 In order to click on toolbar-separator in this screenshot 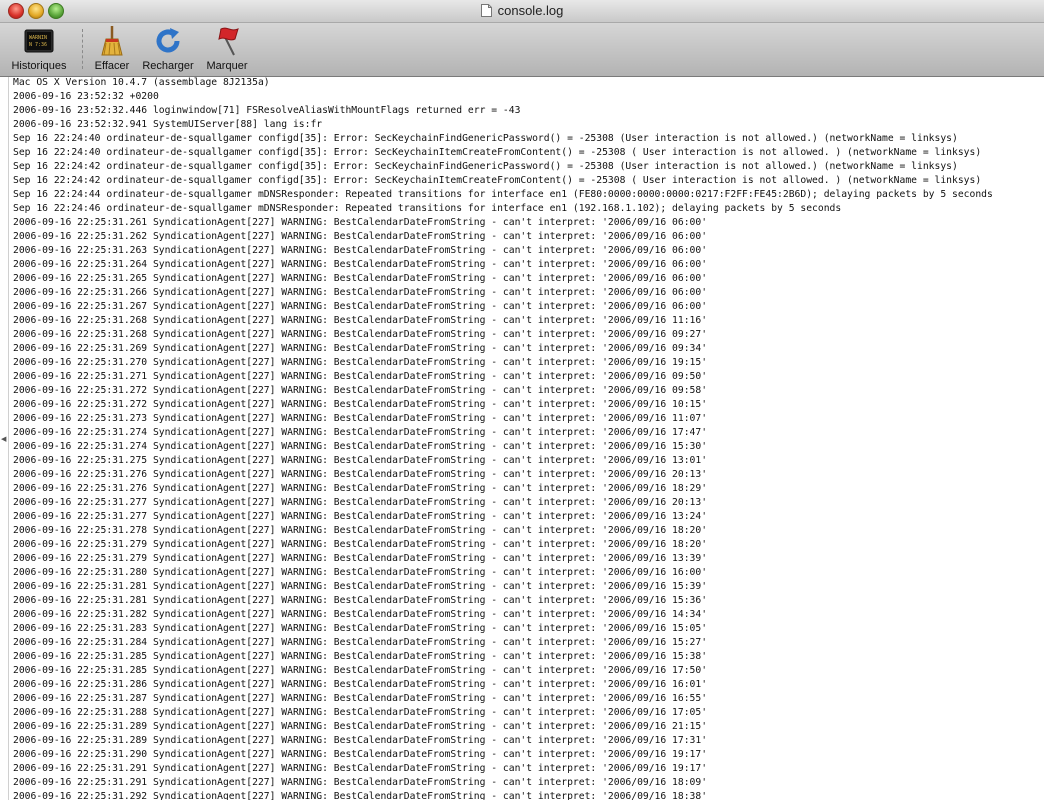, I will do `click(82, 49)`.